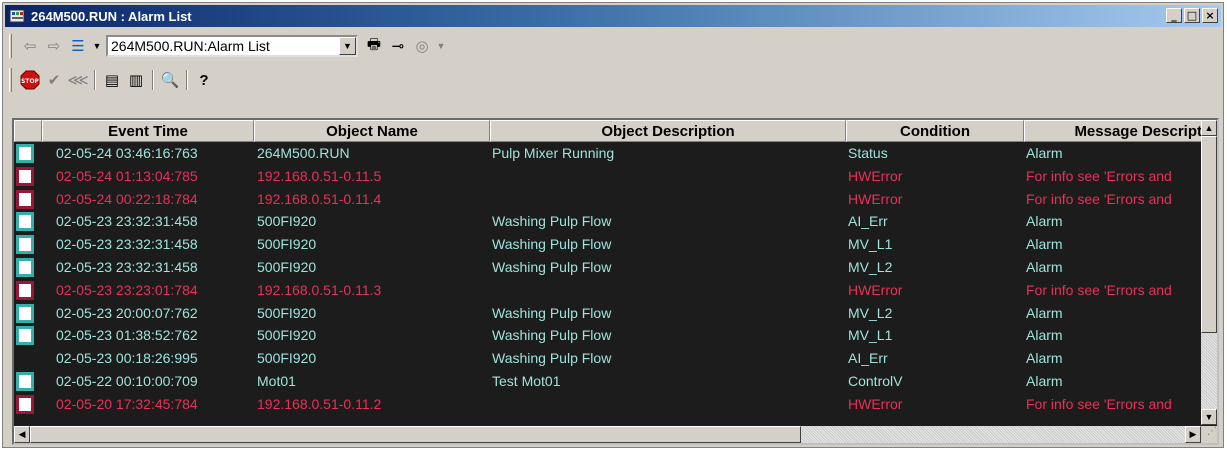  Describe the element at coordinates (97, 46) in the screenshot. I see `view-dropdown-icon: ▼` at that location.